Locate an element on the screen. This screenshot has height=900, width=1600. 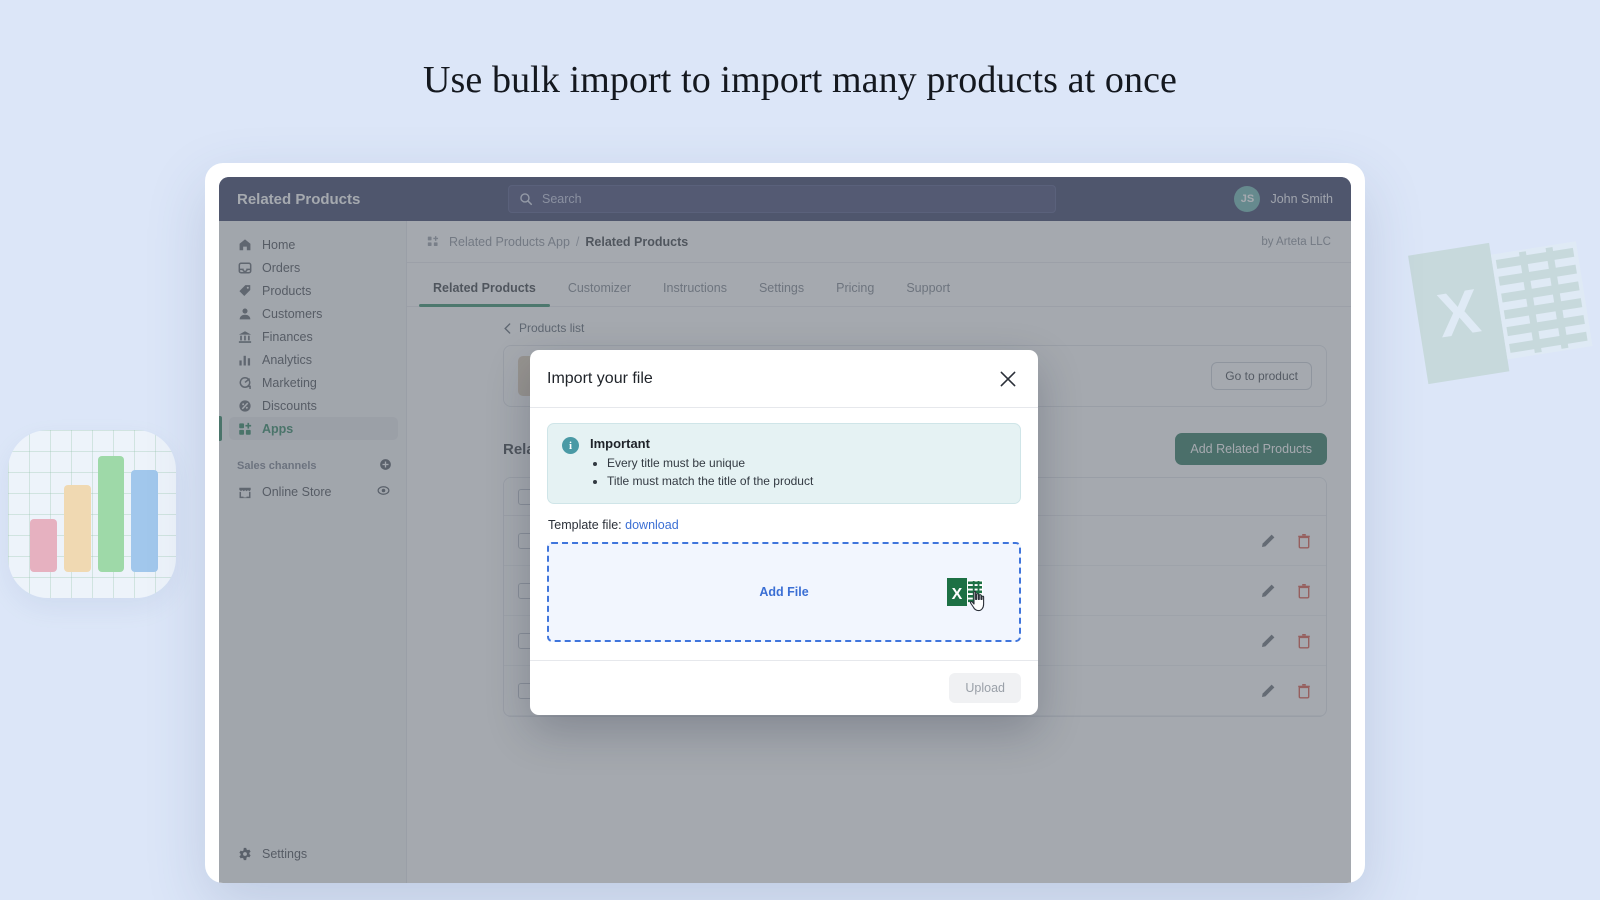
modal-footer: Upload is located at coordinates (784, 687).